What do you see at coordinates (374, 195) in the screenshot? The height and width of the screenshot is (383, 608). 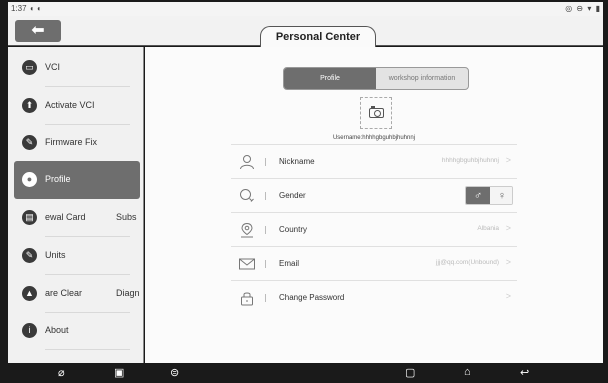 I see `gender-row: Gender ♂ ♀` at bounding box center [374, 195].